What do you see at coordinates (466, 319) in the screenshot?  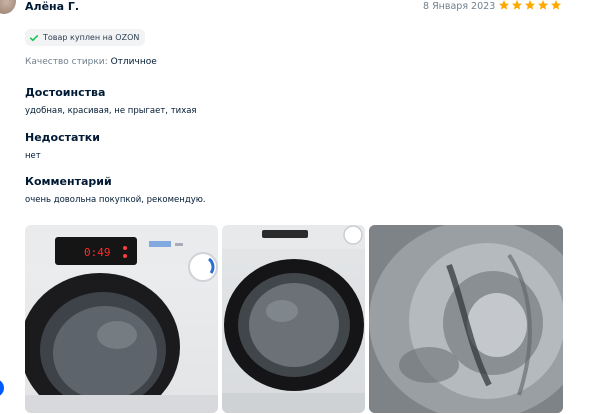 I see `washing-machine-drum-photo` at bounding box center [466, 319].